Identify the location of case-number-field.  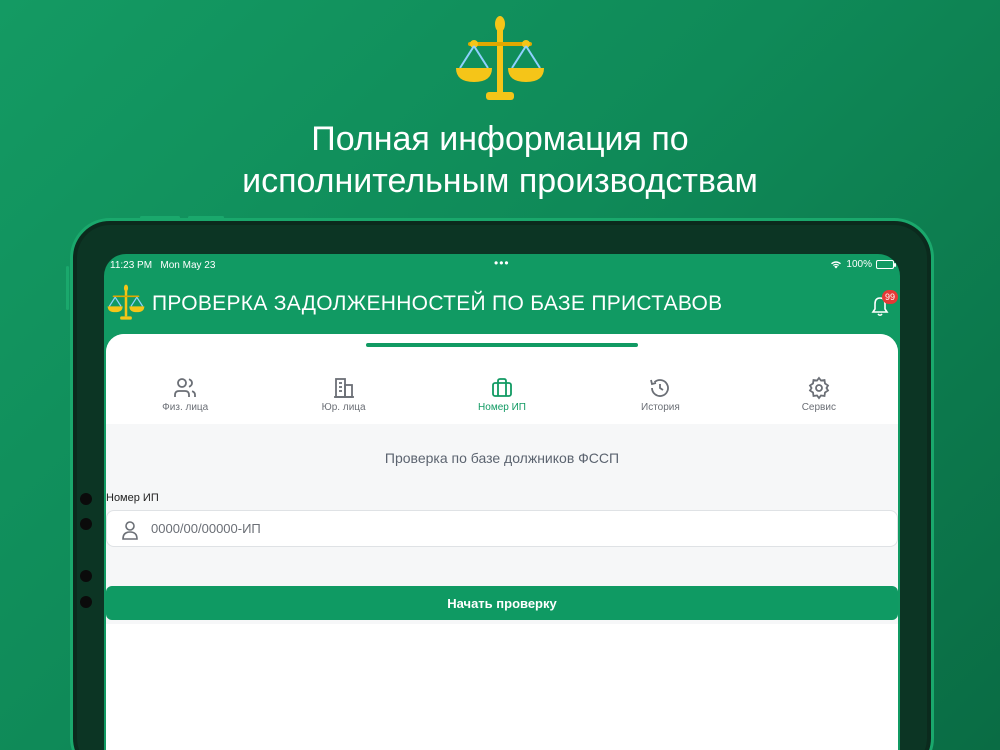
(502, 528).